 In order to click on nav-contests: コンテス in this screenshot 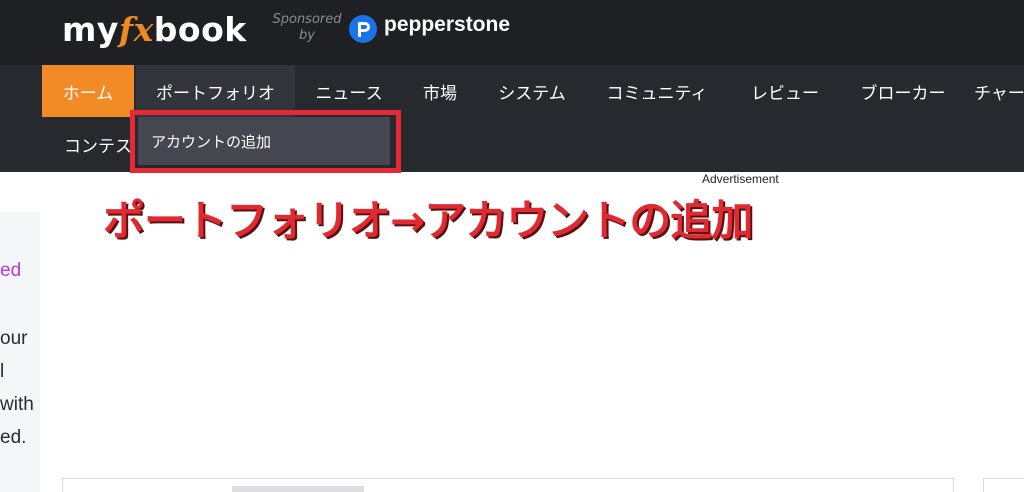, I will do `click(98, 144)`.